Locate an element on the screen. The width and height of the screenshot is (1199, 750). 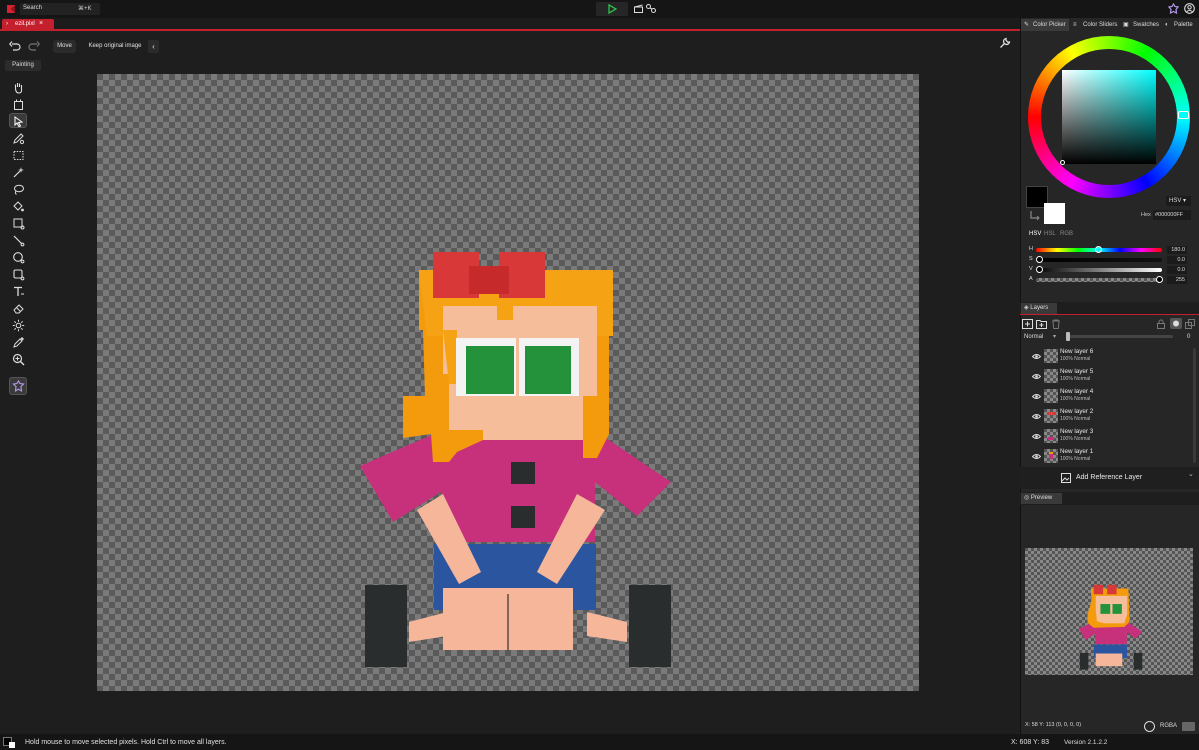
hue-slider-thumb is located at coordinates (1098, 249).